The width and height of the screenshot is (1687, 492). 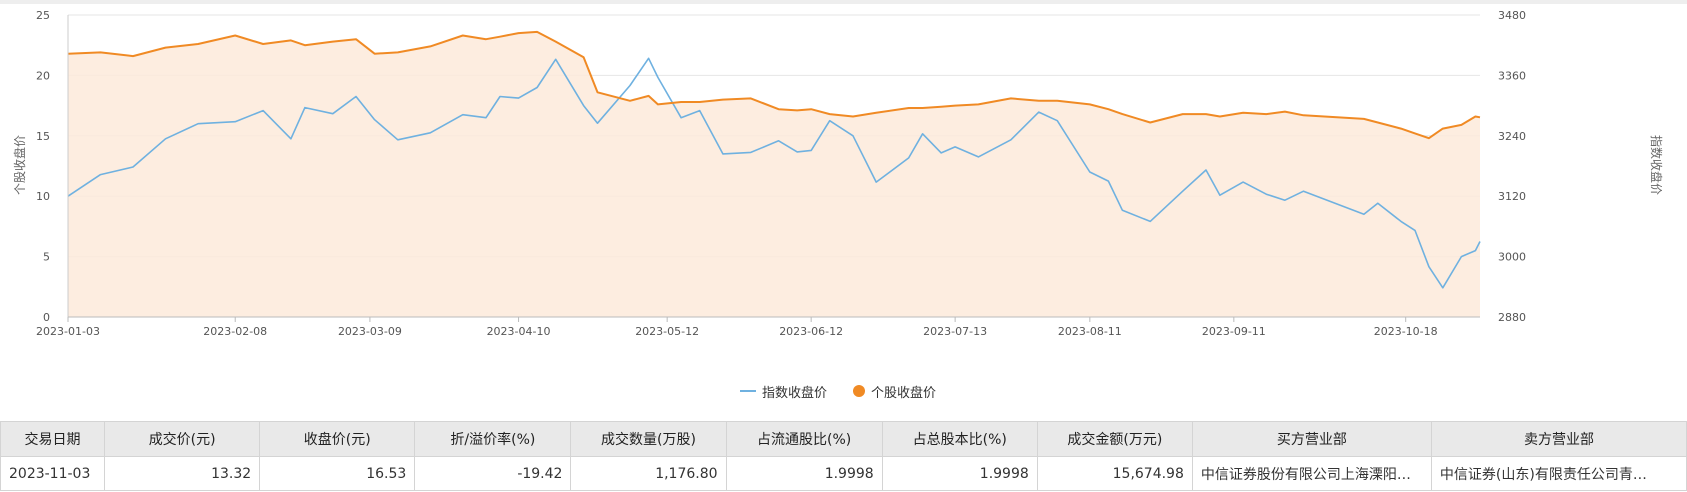 What do you see at coordinates (182, 473) in the screenshot?
I see `cell-deal-price: 13.32` at bounding box center [182, 473].